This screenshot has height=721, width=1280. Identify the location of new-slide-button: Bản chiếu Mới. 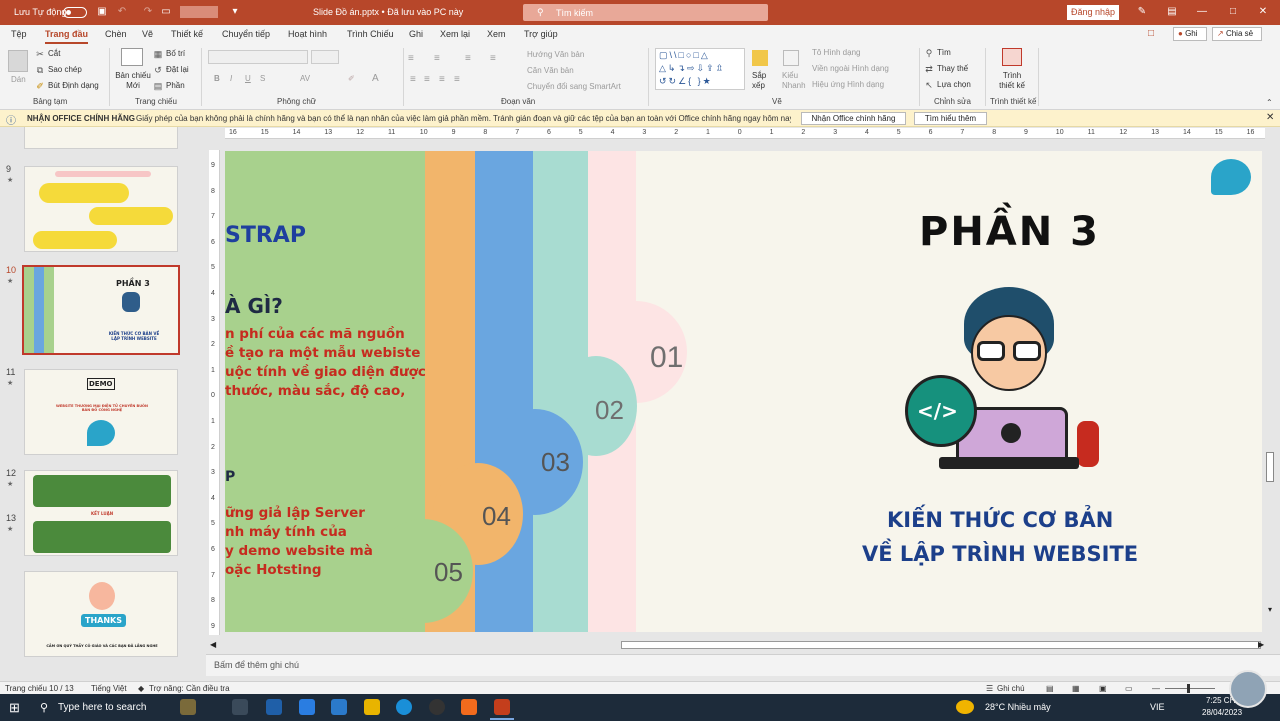
(133, 81).